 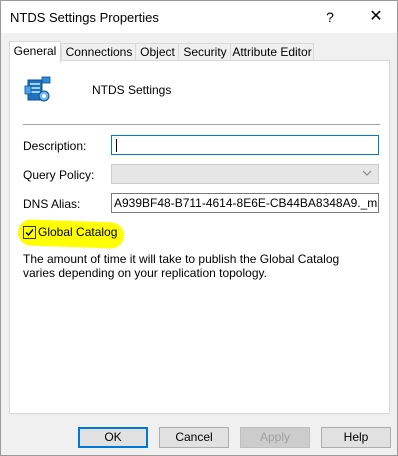 I want to click on title-bar: NTDS Settings Properties ? ✕, so click(x=199, y=17).